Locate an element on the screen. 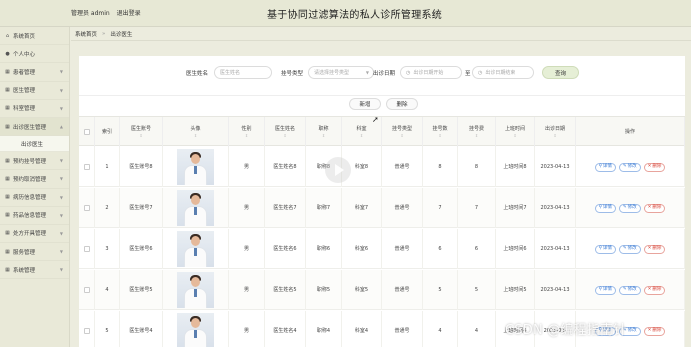  cell-reg-fee: 7 is located at coordinates (477, 208).